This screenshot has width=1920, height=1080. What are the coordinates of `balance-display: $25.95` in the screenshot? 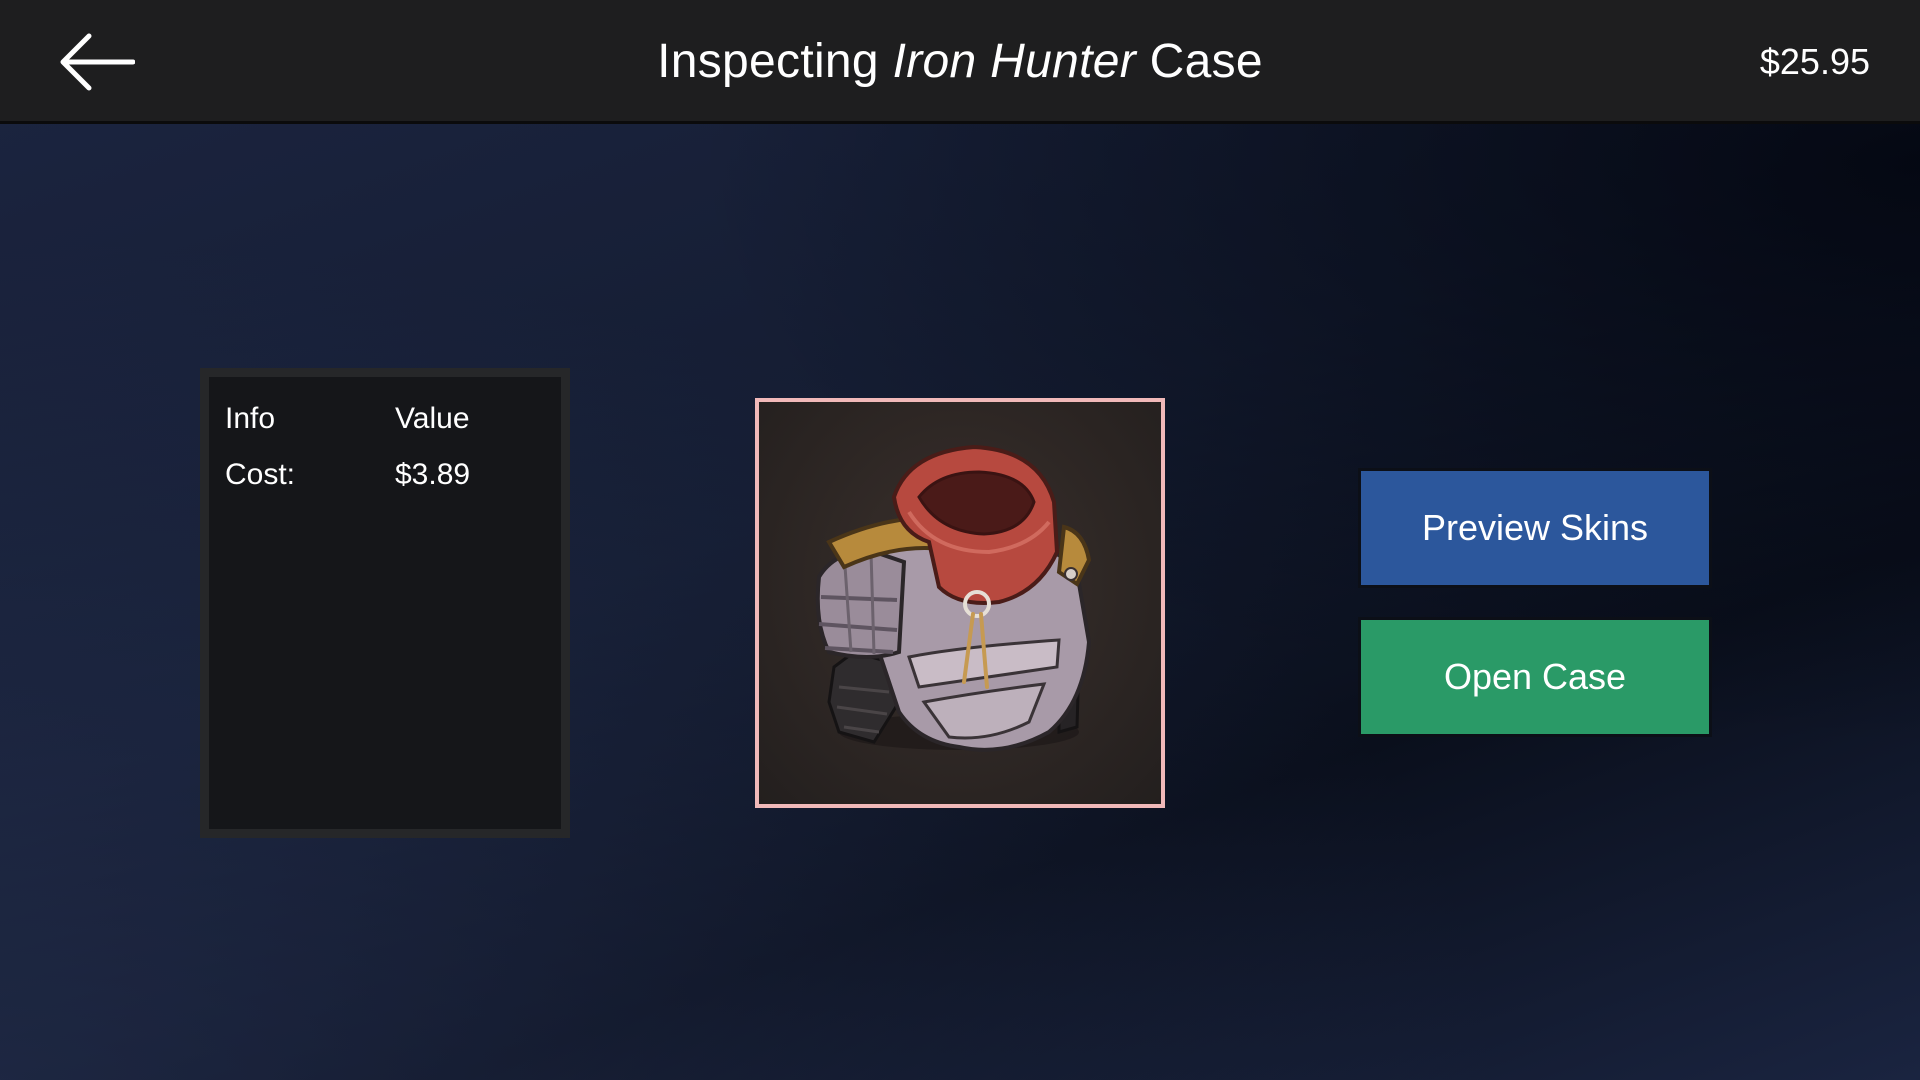 It's located at (1814, 61).